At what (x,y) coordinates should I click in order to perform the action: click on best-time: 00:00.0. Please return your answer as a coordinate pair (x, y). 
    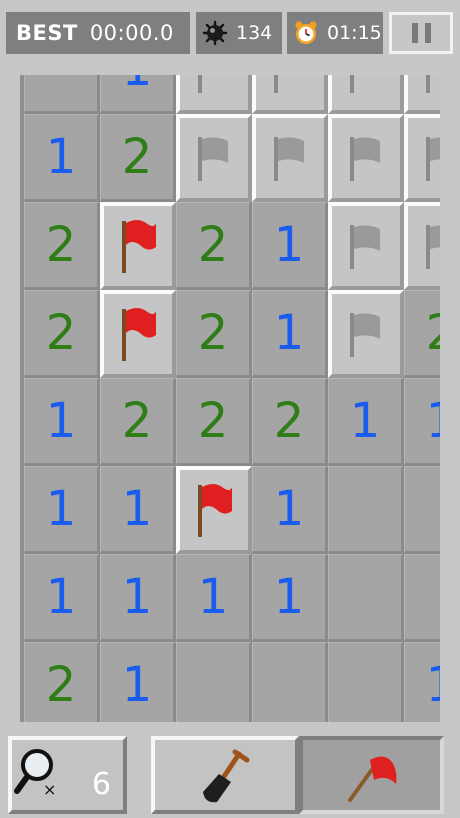
    Looking at the image, I should click on (131, 33).